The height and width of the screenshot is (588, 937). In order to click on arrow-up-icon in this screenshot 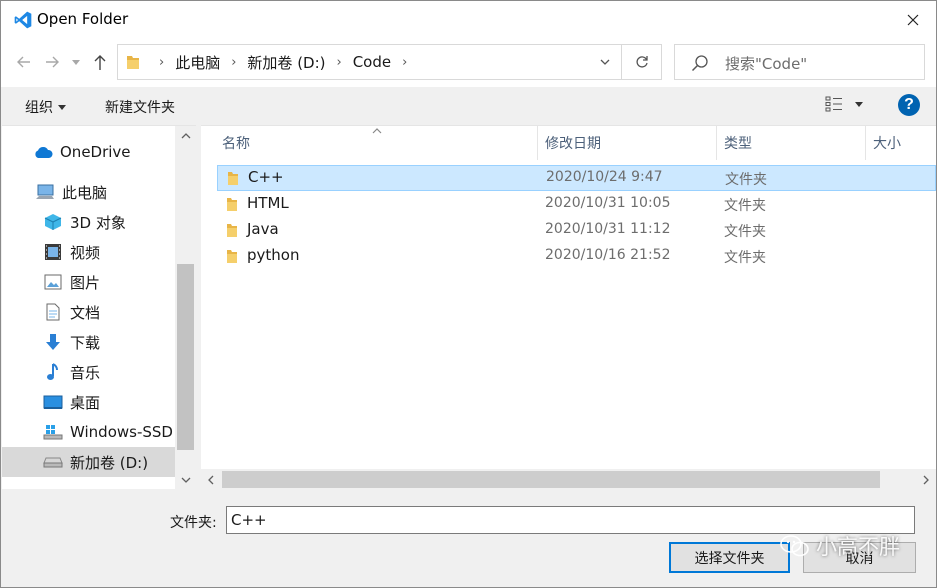, I will do `click(100, 62)`.